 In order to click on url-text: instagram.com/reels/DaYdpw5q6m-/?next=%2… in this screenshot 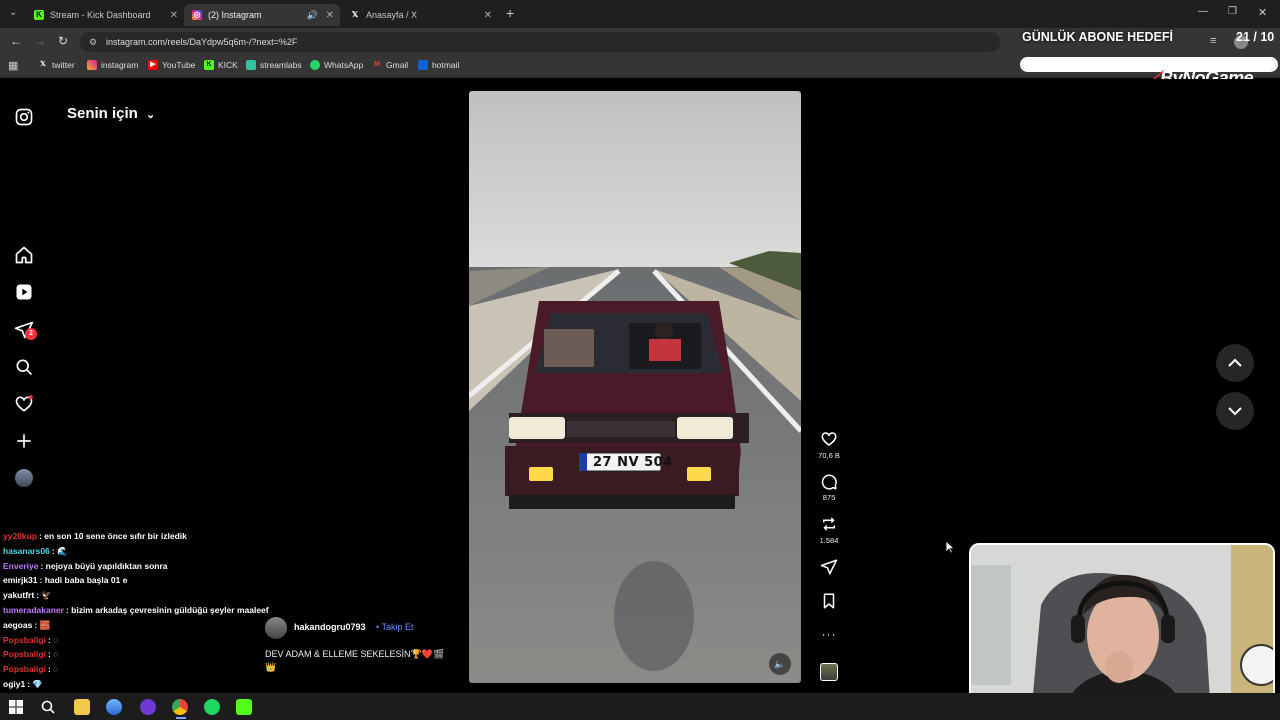, I will do `click(202, 42)`.